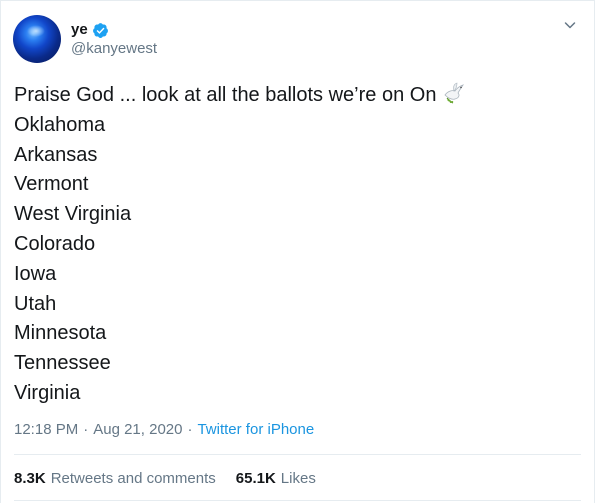  I want to click on tweet-date: Aug 21, 2020, so click(137, 430).